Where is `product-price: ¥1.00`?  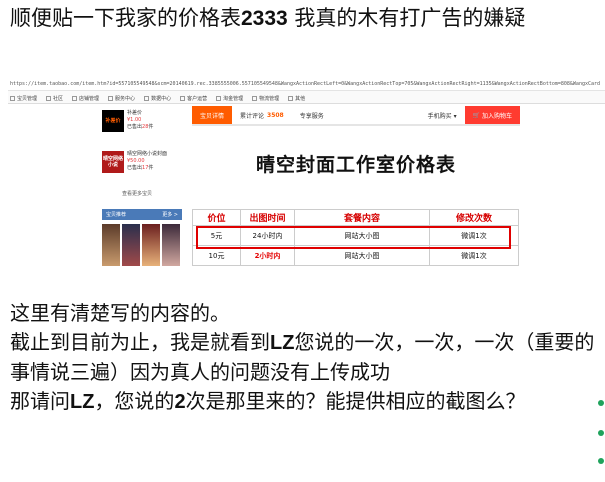 product-price: ¥1.00 is located at coordinates (134, 120).